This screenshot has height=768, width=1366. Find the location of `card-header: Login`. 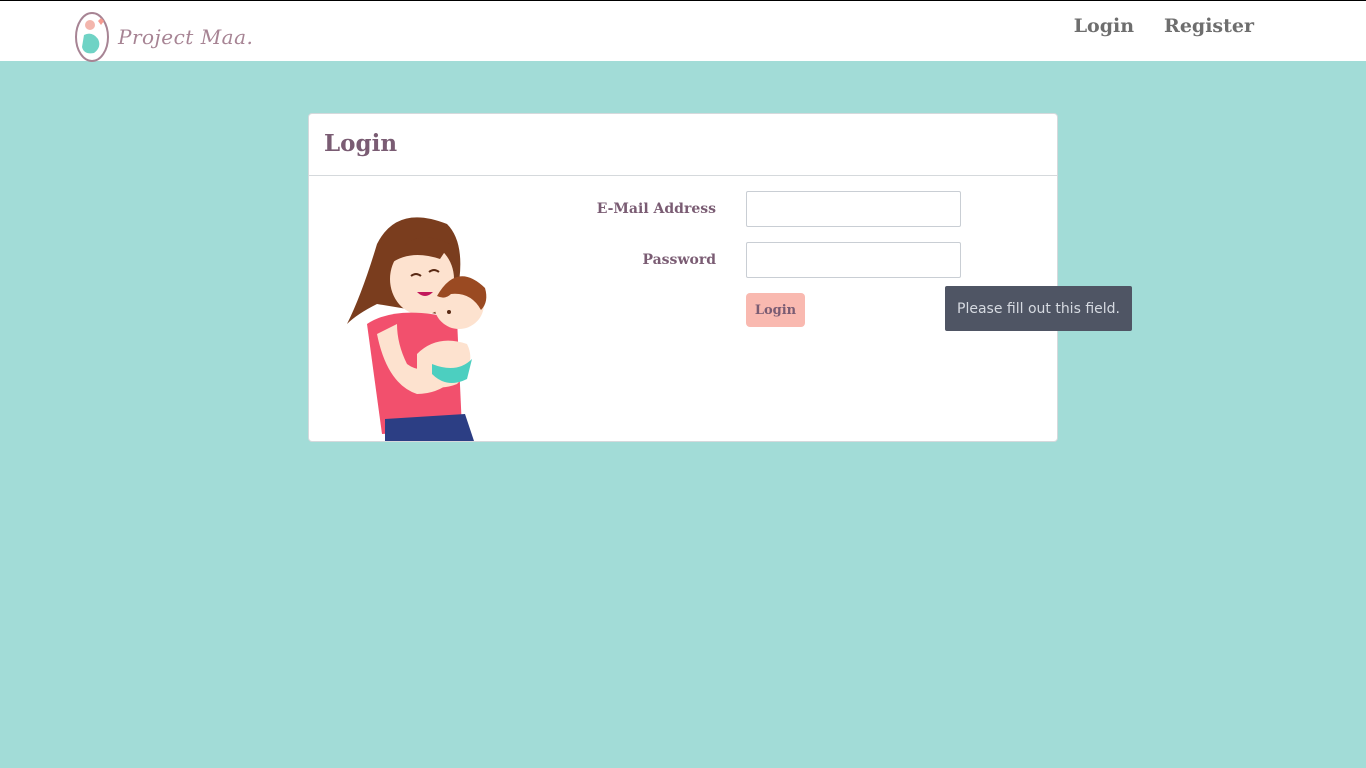

card-header: Login is located at coordinates (683, 145).